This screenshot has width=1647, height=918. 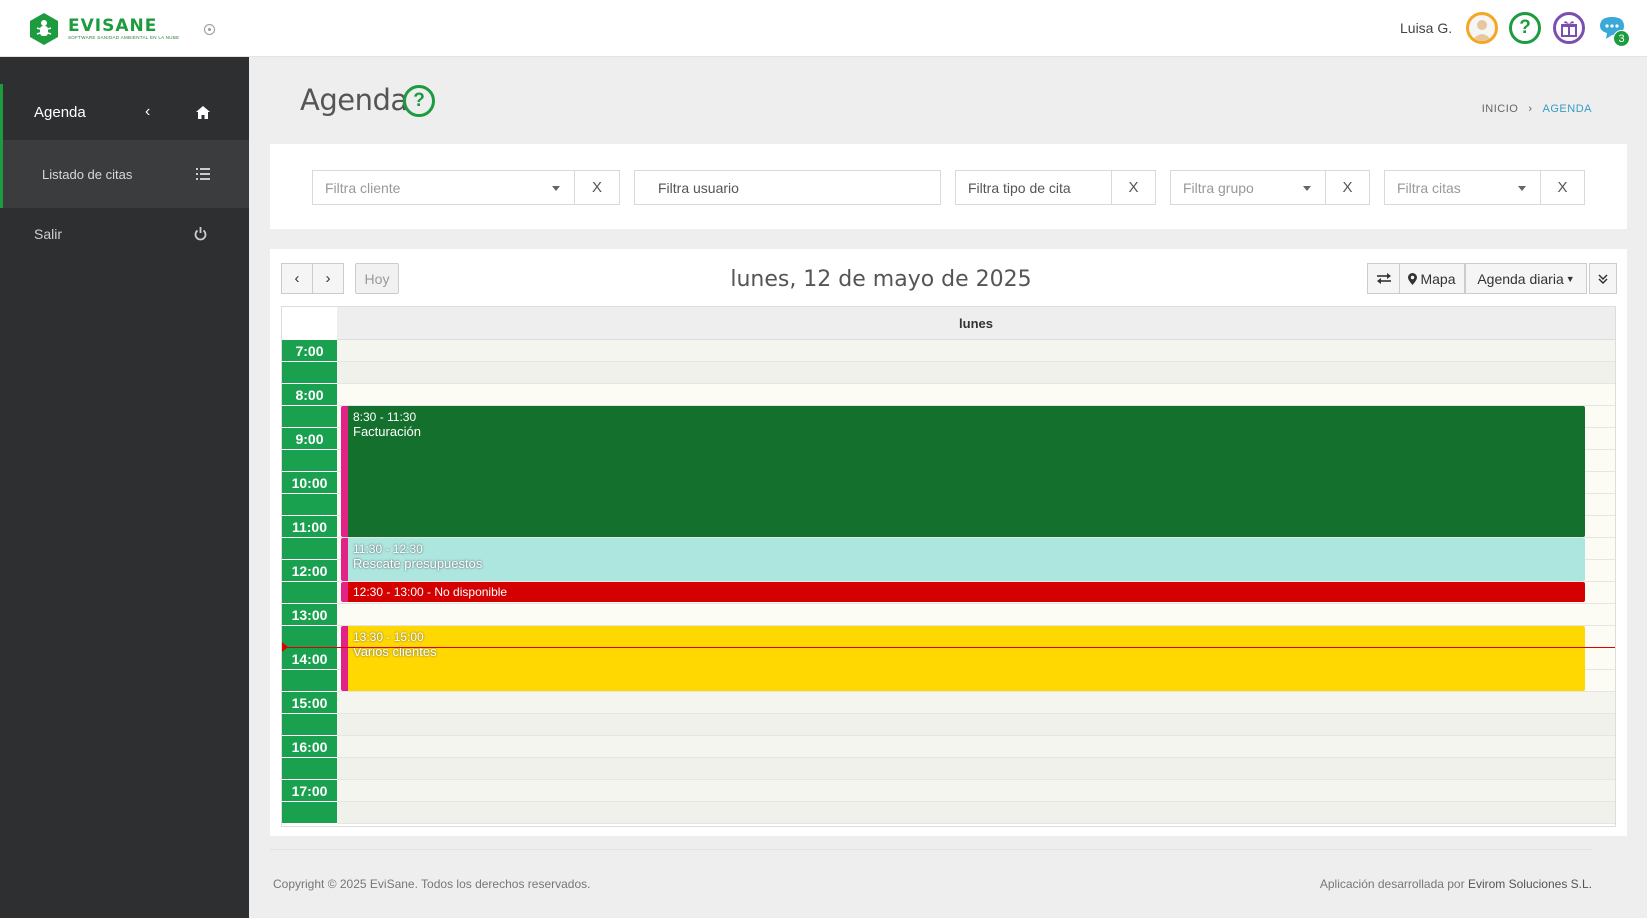 What do you see at coordinates (1413, 278) in the screenshot?
I see `map-marker-icon` at bounding box center [1413, 278].